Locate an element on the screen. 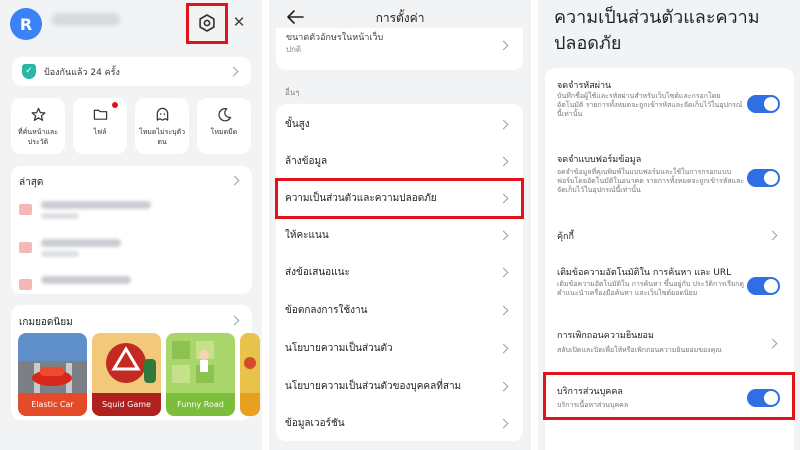  settings-item-label: ความเป็นส่วนตัวและความปลอดภัย is located at coordinates (361, 198).